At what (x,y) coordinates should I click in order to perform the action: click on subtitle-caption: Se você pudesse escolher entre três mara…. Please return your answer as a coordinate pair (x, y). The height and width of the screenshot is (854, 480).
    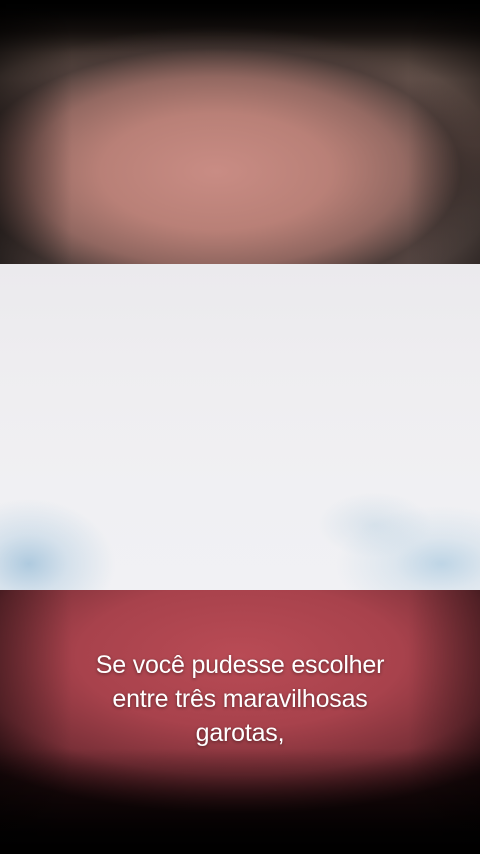
    Looking at the image, I should click on (240, 699).